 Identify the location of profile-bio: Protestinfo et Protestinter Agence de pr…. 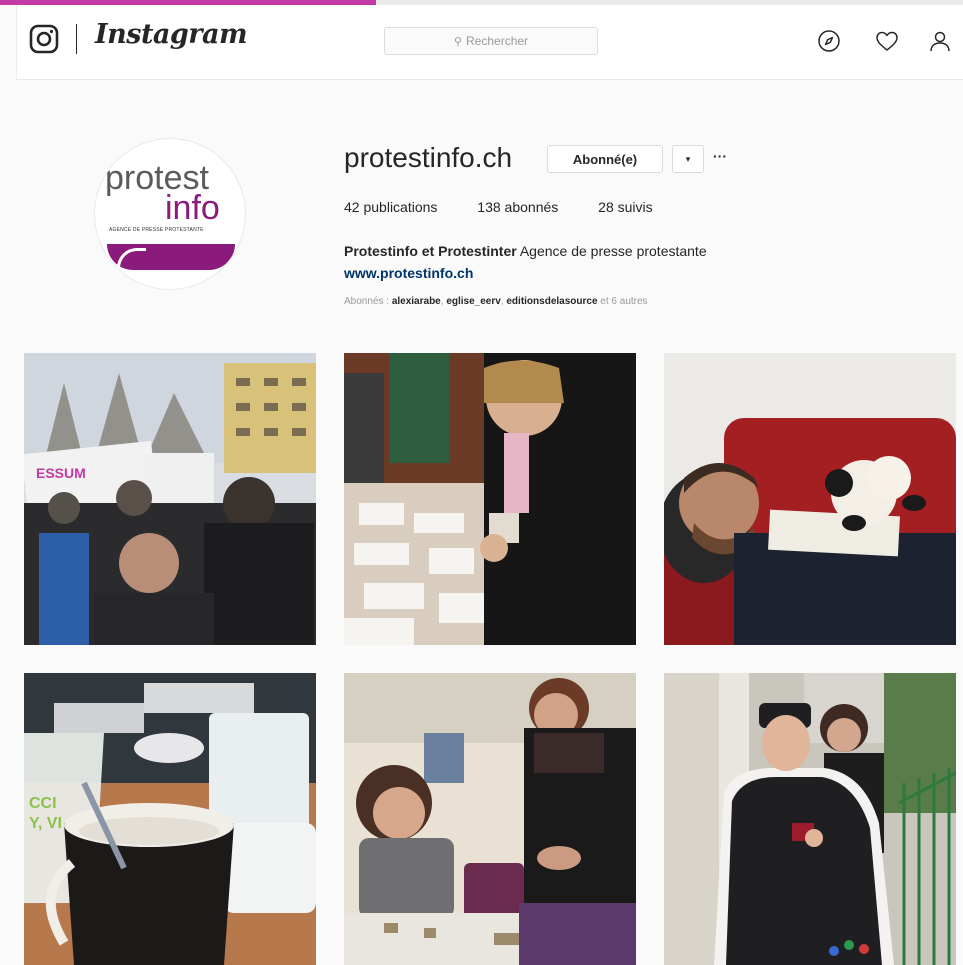
(525, 262).